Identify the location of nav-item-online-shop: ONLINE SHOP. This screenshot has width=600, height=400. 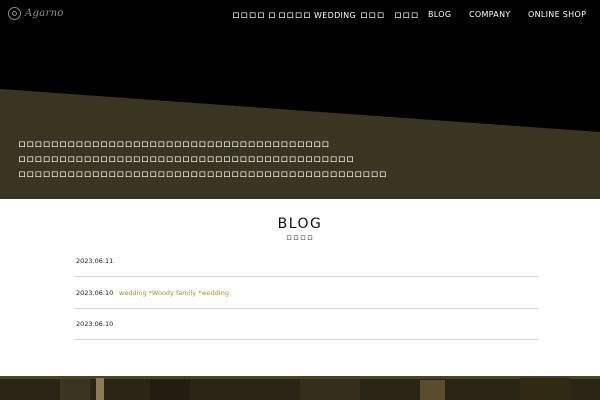
(557, 14).